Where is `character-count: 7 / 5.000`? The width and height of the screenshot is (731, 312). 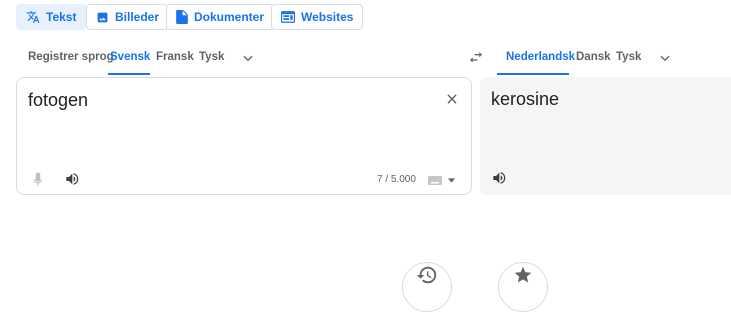
character-count: 7 / 5.000 is located at coordinates (396, 179).